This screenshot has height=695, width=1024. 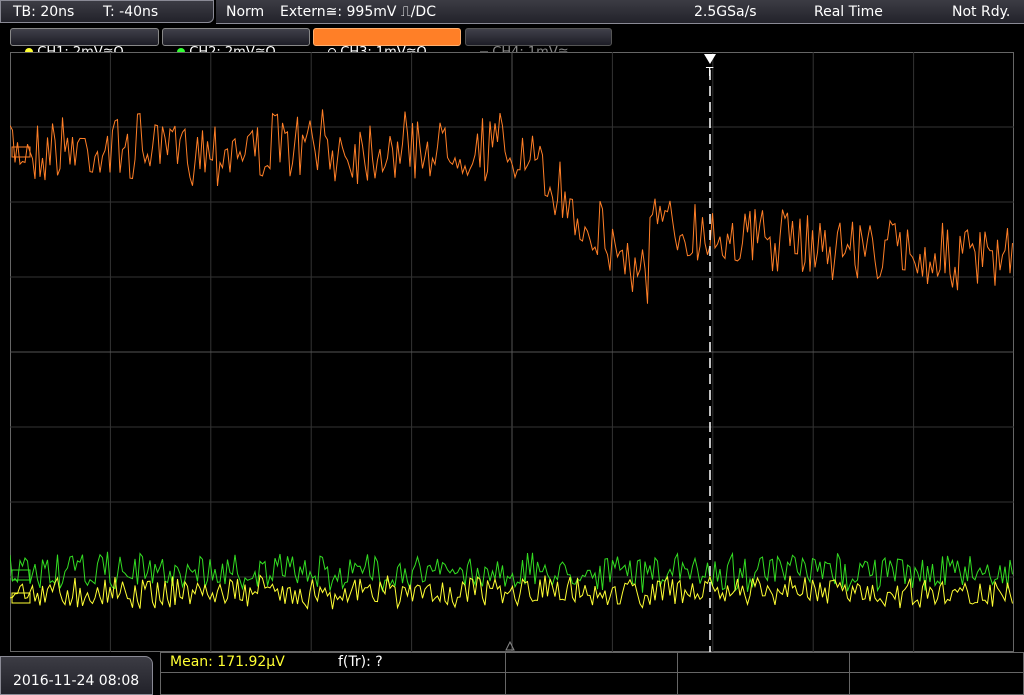 What do you see at coordinates (709, 72) in the screenshot?
I see `trigger-marker-label: T` at bounding box center [709, 72].